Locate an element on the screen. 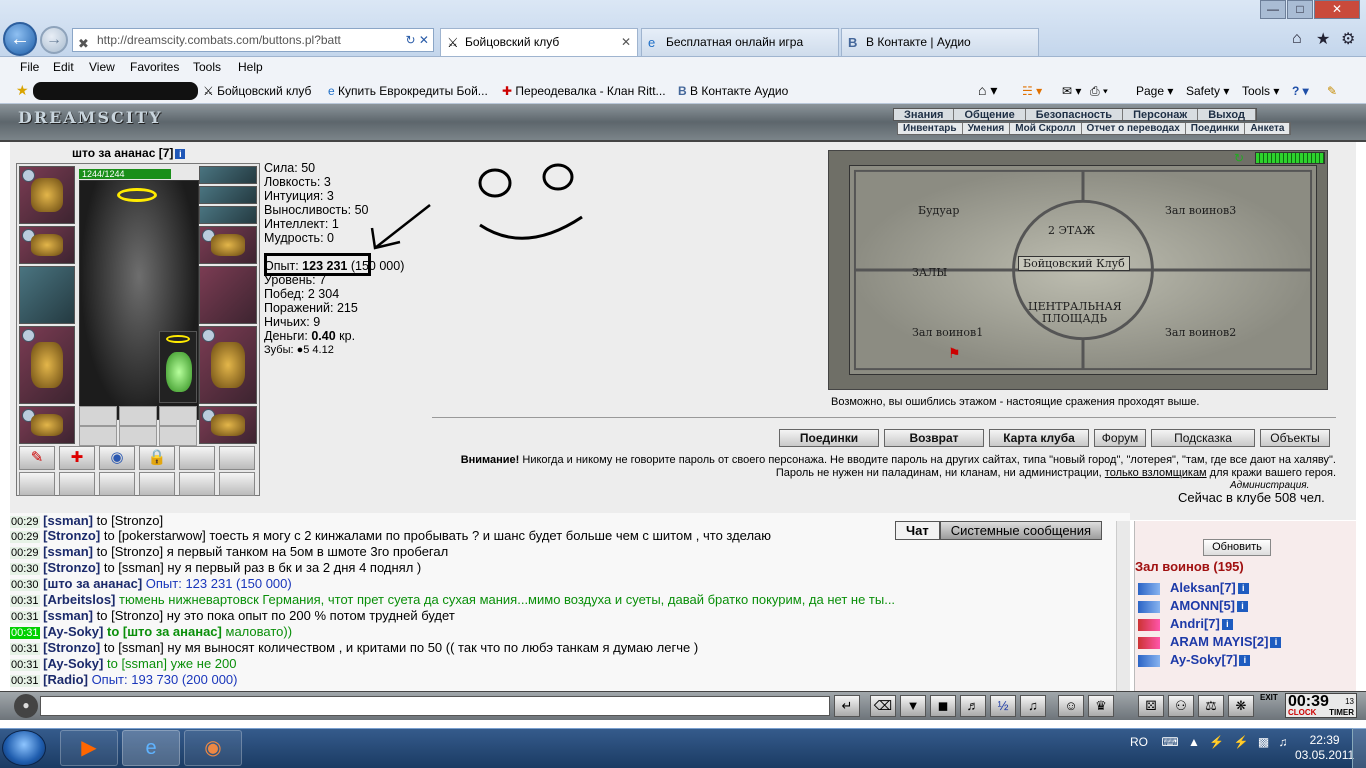  filter-icon: ▼ is located at coordinates (913, 706).